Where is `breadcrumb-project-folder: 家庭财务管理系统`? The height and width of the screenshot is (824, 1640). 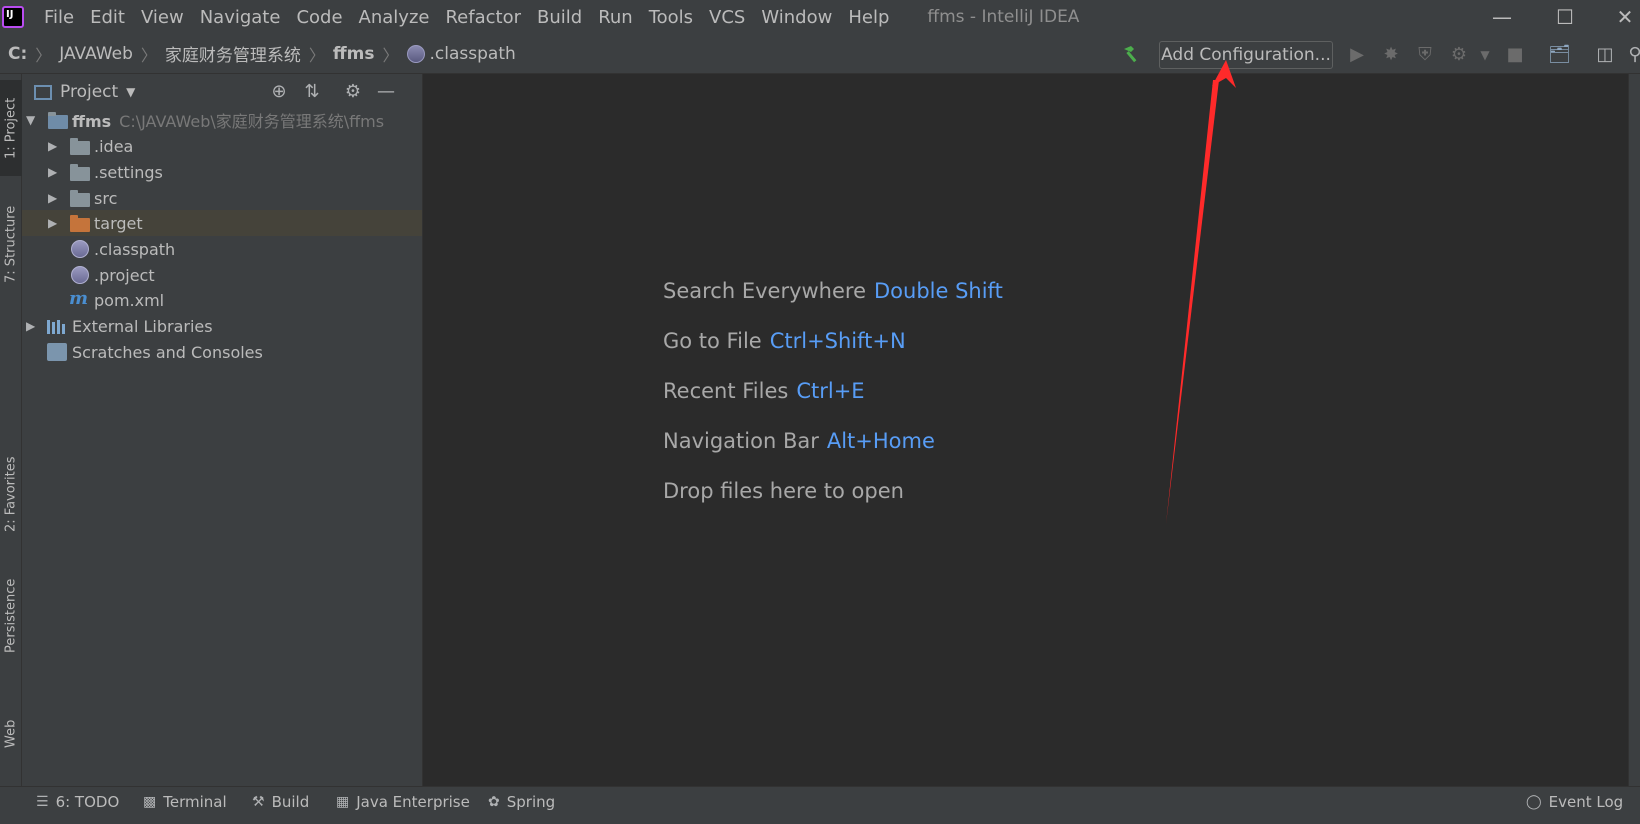 breadcrumb-project-folder: 家庭财务管理系统 is located at coordinates (233, 53).